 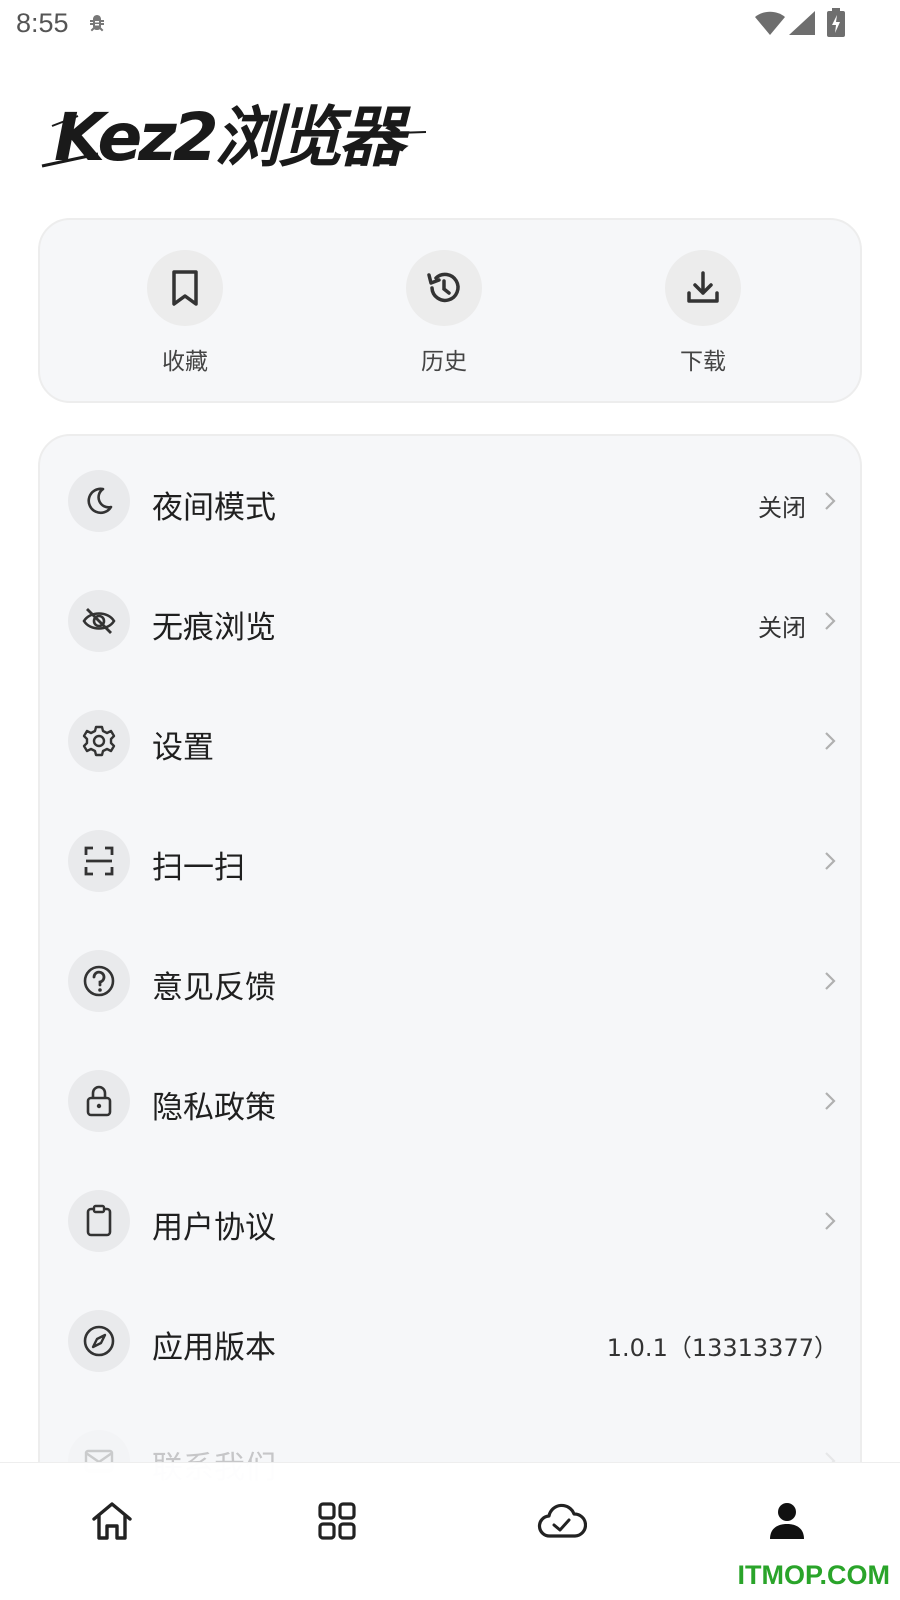 What do you see at coordinates (802, 23) in the screenshot?
I see `signal-icon` at bounding box center [802, 23].